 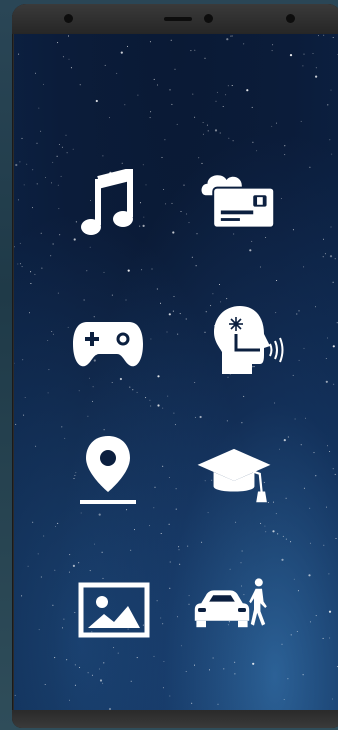 I want to click on earpiece-speaker, so click(x=178, y=19).